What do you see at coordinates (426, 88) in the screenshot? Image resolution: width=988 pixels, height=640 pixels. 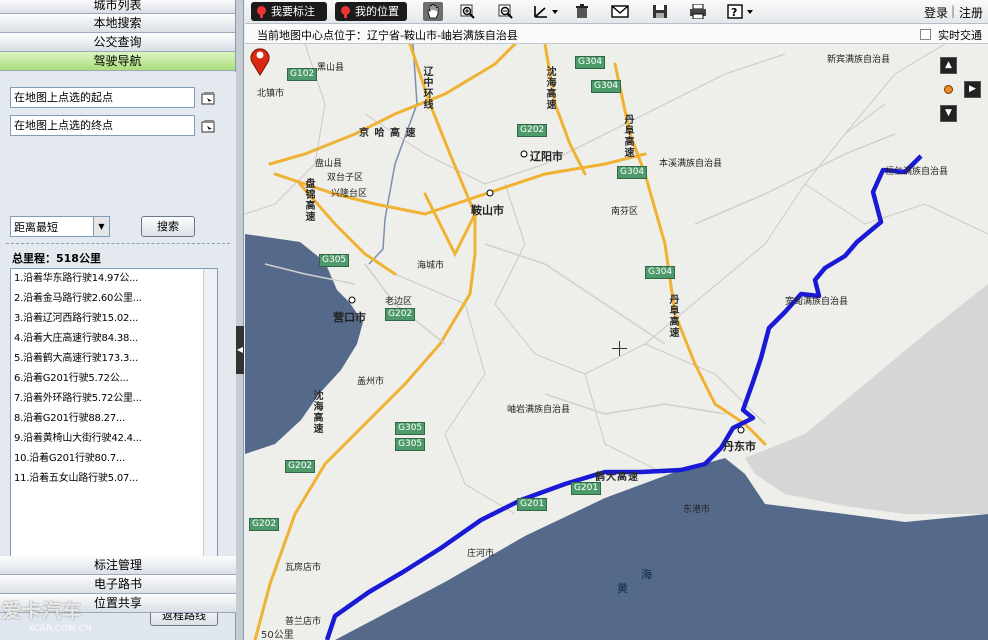 I see `road-label: 辽中环线` at bounding box center [426, 88].